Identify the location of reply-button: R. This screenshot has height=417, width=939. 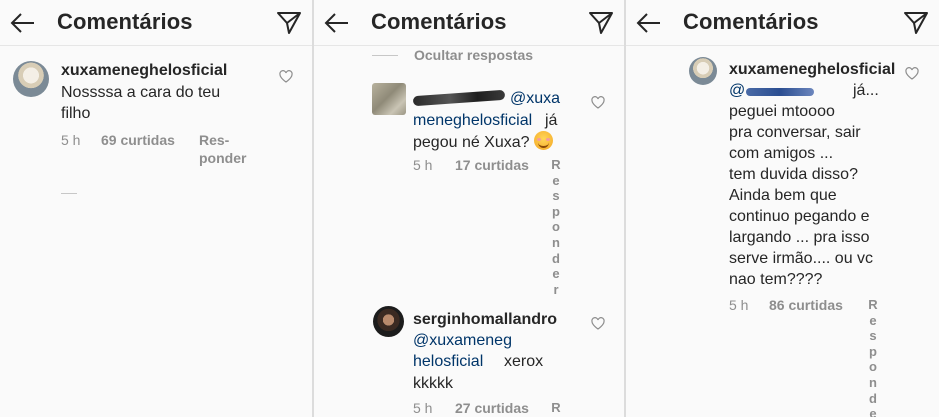
(556, 408).